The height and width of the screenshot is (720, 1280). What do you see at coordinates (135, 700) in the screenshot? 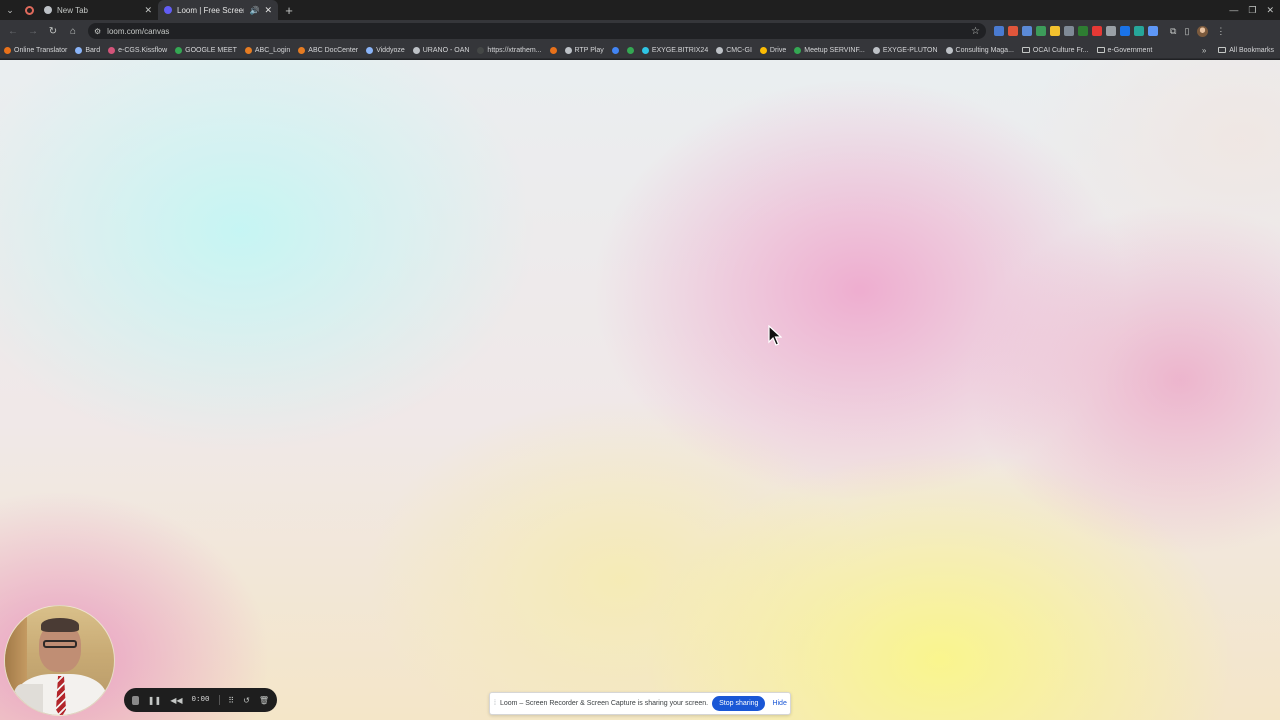
I see `stop-recording-button` at bounding box center [135, 700].